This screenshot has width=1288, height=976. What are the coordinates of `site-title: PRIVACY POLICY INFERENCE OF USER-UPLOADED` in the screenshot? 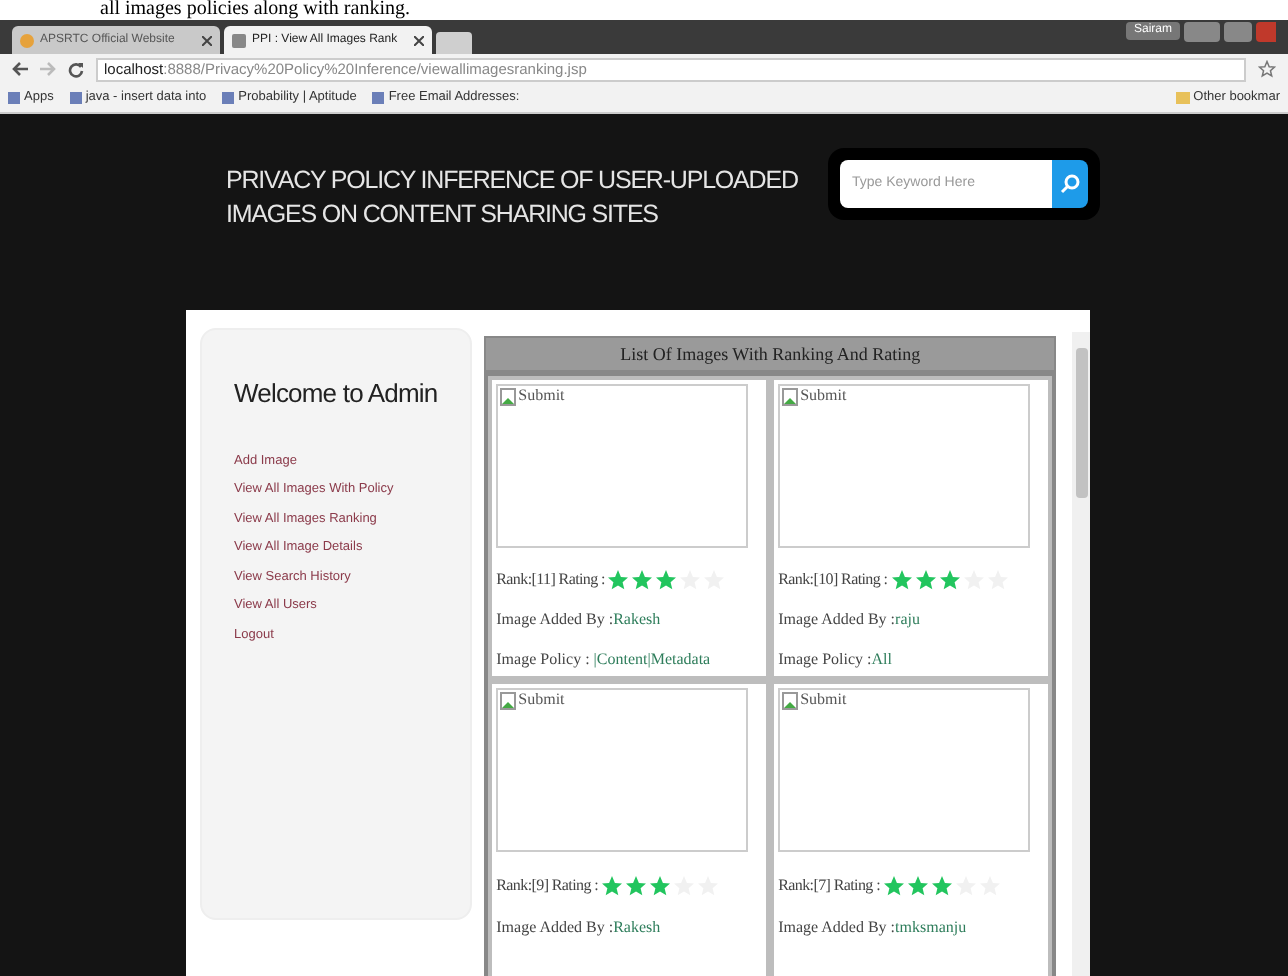 It's located at (512, 181).